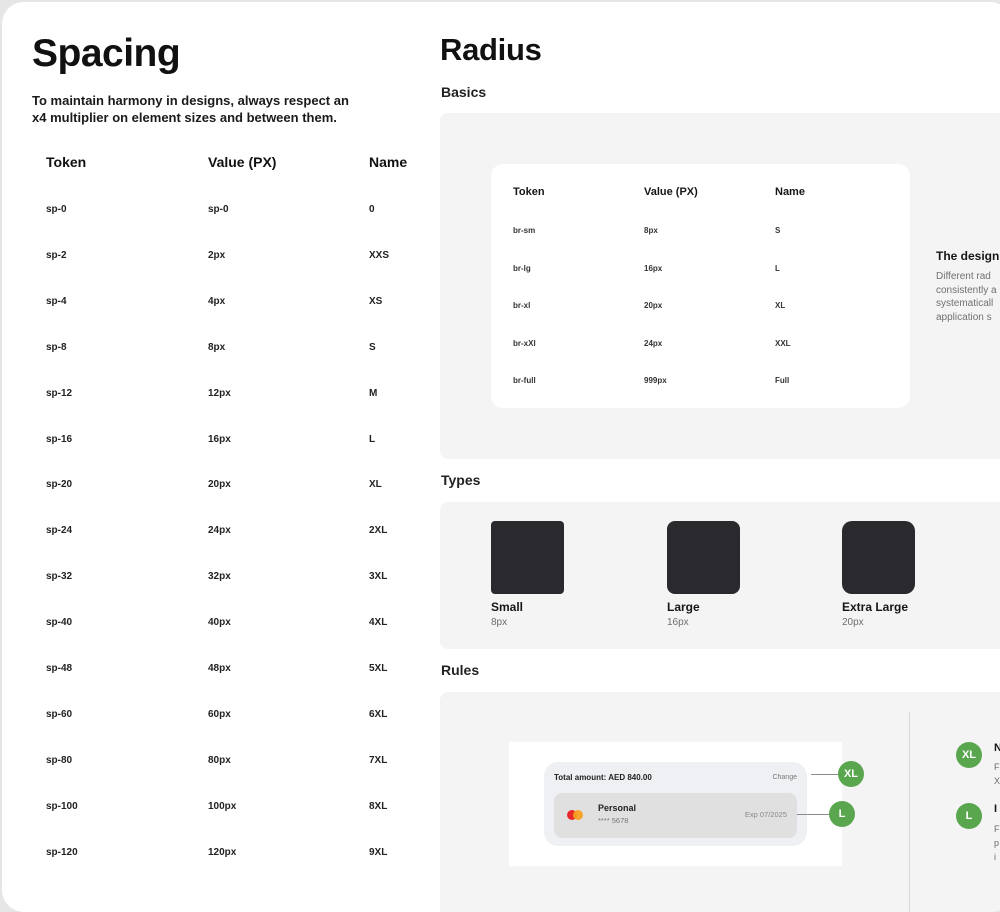 This screenshot has height=912, width=1000. Describe the element at coordinates (997, 774) in the screenshot. I see `rule-text: F X` at that location.